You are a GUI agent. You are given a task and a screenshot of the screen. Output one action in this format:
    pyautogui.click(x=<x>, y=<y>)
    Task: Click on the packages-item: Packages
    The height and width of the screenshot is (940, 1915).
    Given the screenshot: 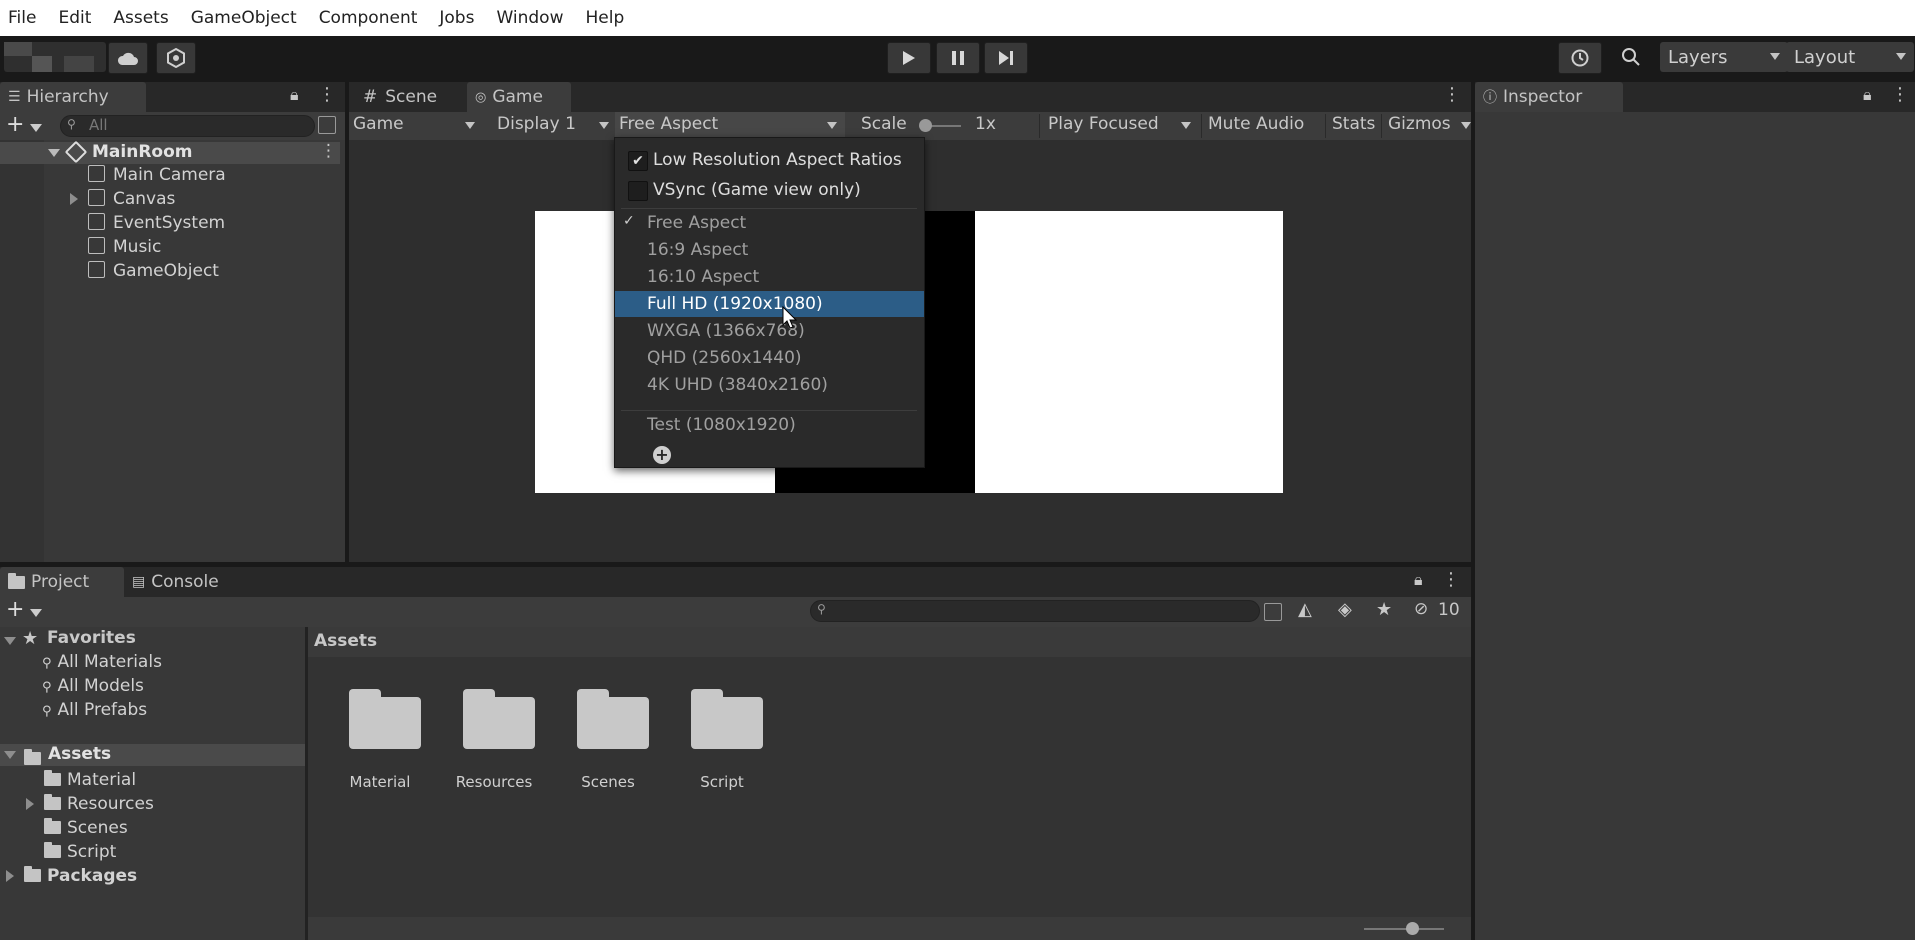 What is the action you would take?
    pyautogui.click(x=80, y=876)
    